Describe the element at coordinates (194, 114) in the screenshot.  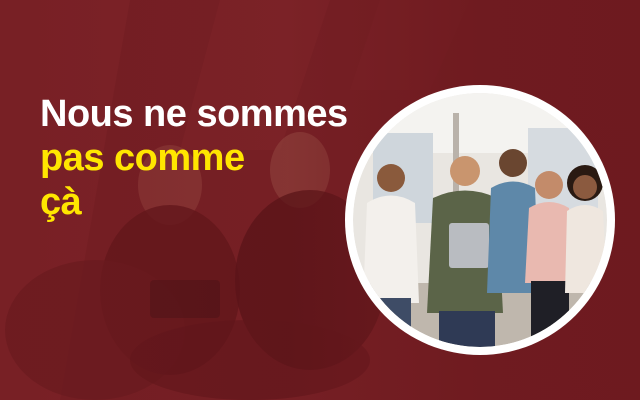
I see `headline-line-1: Nous ne sommes` at that location.